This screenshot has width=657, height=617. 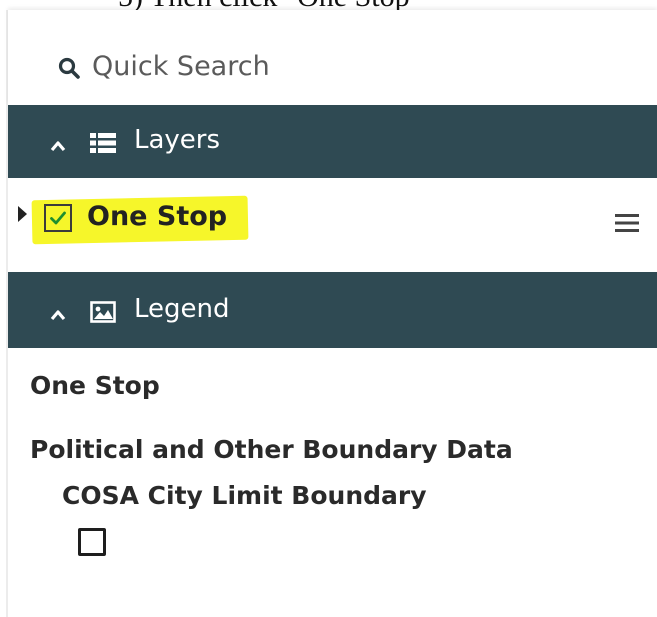 I want to click on search-icon, so click(x=69, y=68).